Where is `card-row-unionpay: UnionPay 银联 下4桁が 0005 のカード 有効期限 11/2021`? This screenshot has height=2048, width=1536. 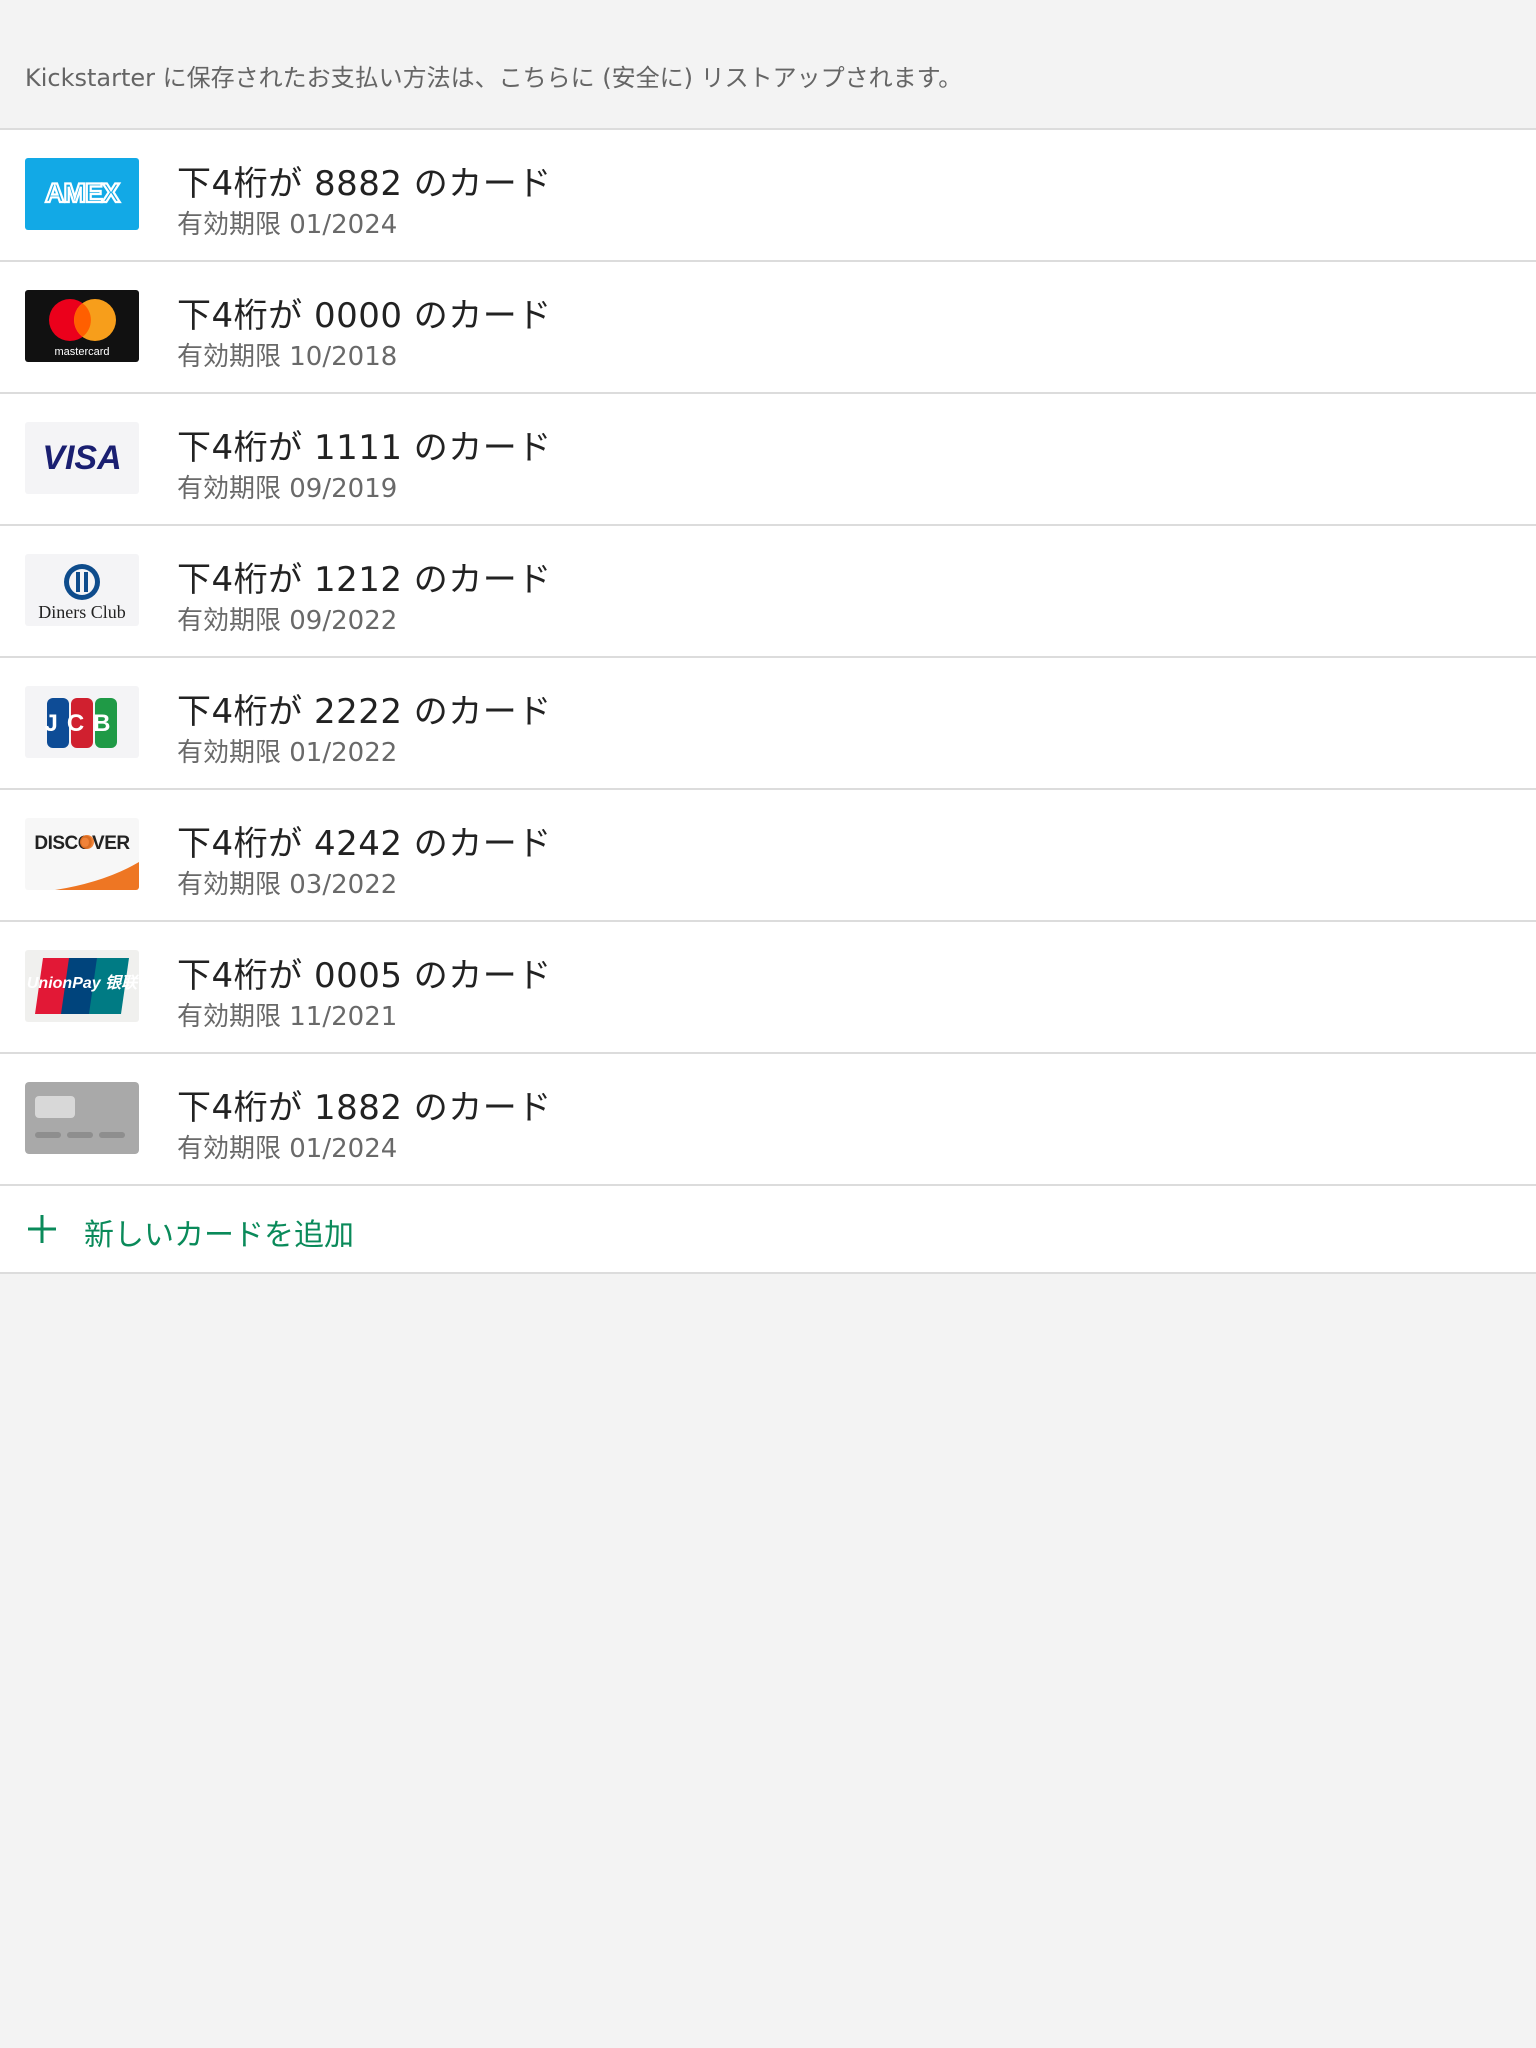
card-row-unionpay: UnionPay 银联 下4桁が 0005 のカード 有効期限 11/2021 is located at coordinates (768, 988).